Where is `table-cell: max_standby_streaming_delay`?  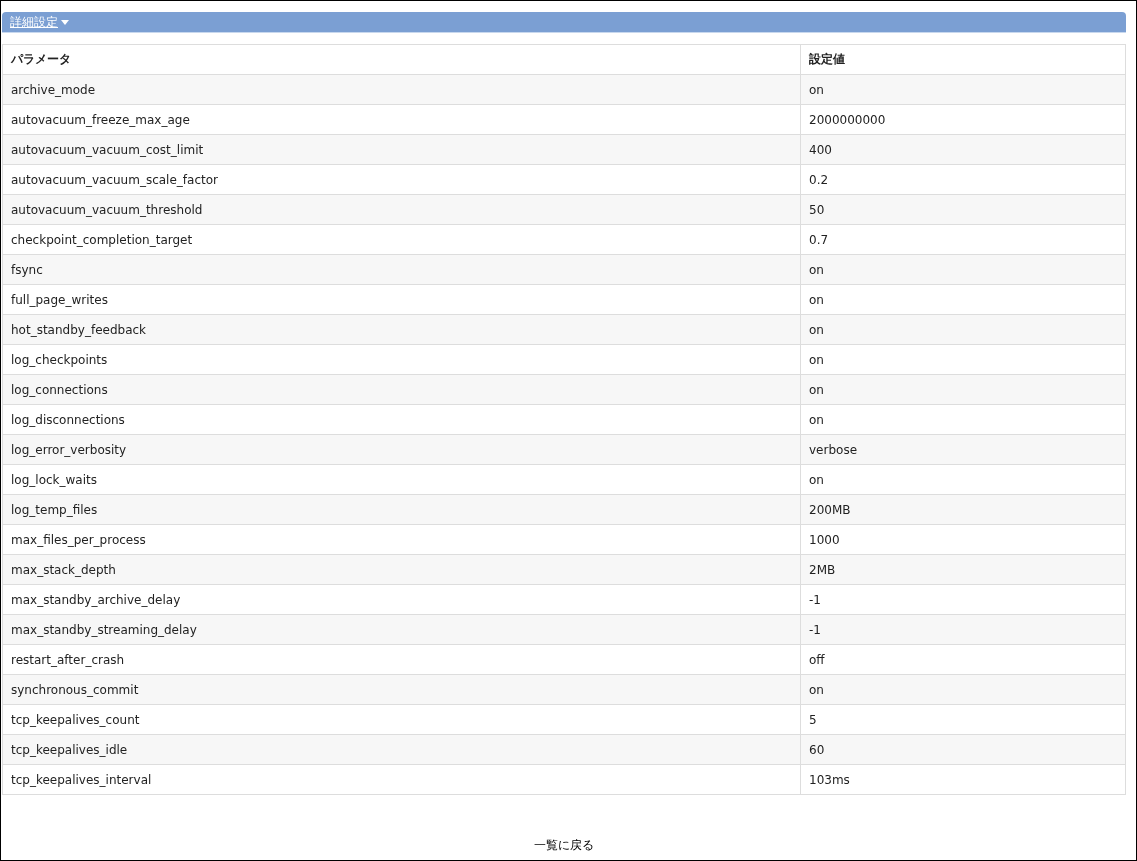 table-cell: max_standby_streaming_delay is located at coordinates (401, 629).